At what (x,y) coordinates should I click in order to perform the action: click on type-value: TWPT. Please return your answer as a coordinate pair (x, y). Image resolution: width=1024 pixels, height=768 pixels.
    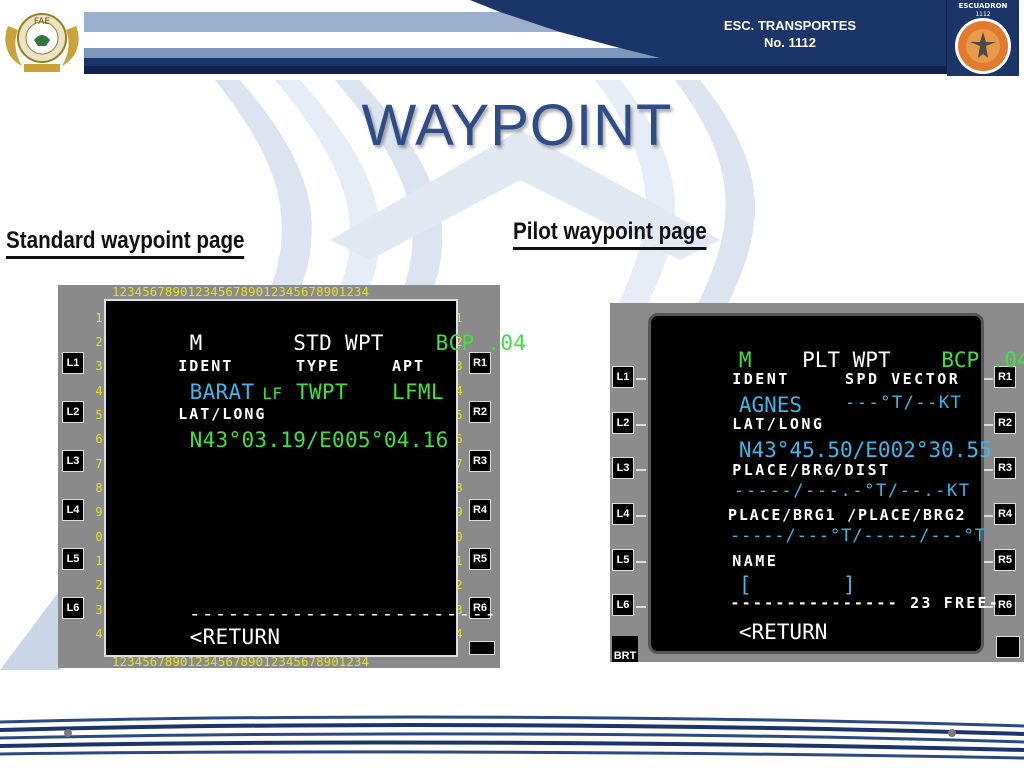
    Looking at the image, I should click on (322, 392).